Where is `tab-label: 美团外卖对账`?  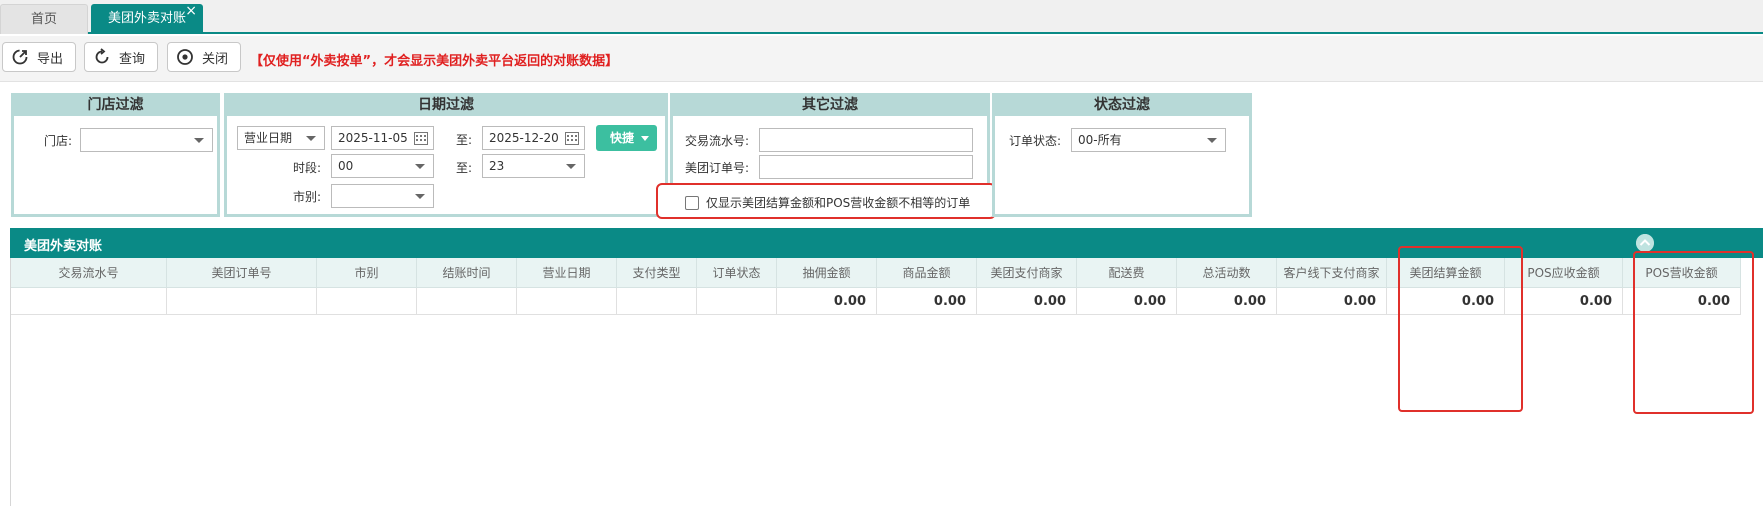 tab-label: 美团外卖对账 is located at coordinates (146, 18).